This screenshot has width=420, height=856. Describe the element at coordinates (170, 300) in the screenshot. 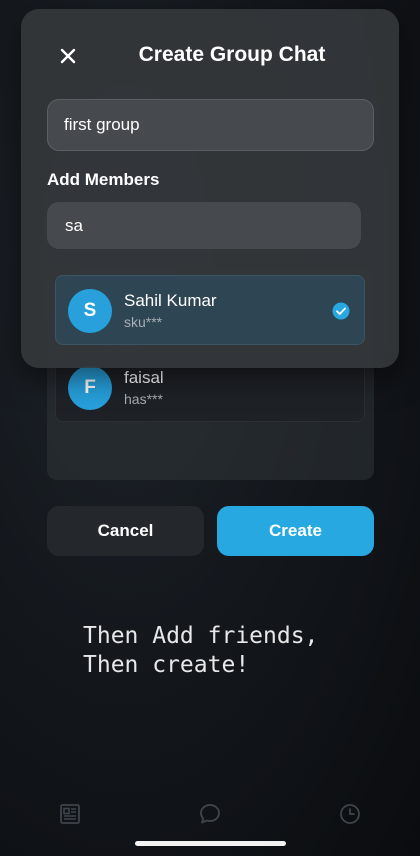

I see `member-name: Sahil Kumar` at that location.